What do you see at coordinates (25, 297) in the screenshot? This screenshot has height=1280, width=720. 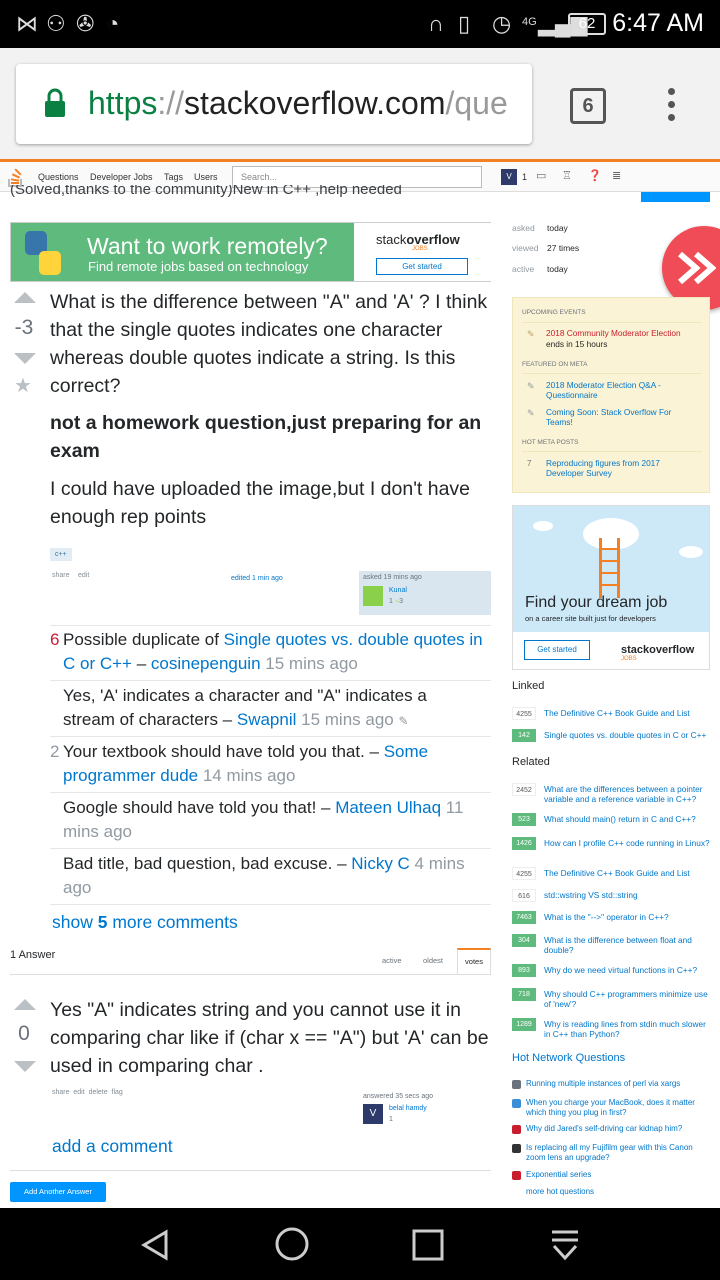 I see `upvote-button` at bounding box center [25, 297].